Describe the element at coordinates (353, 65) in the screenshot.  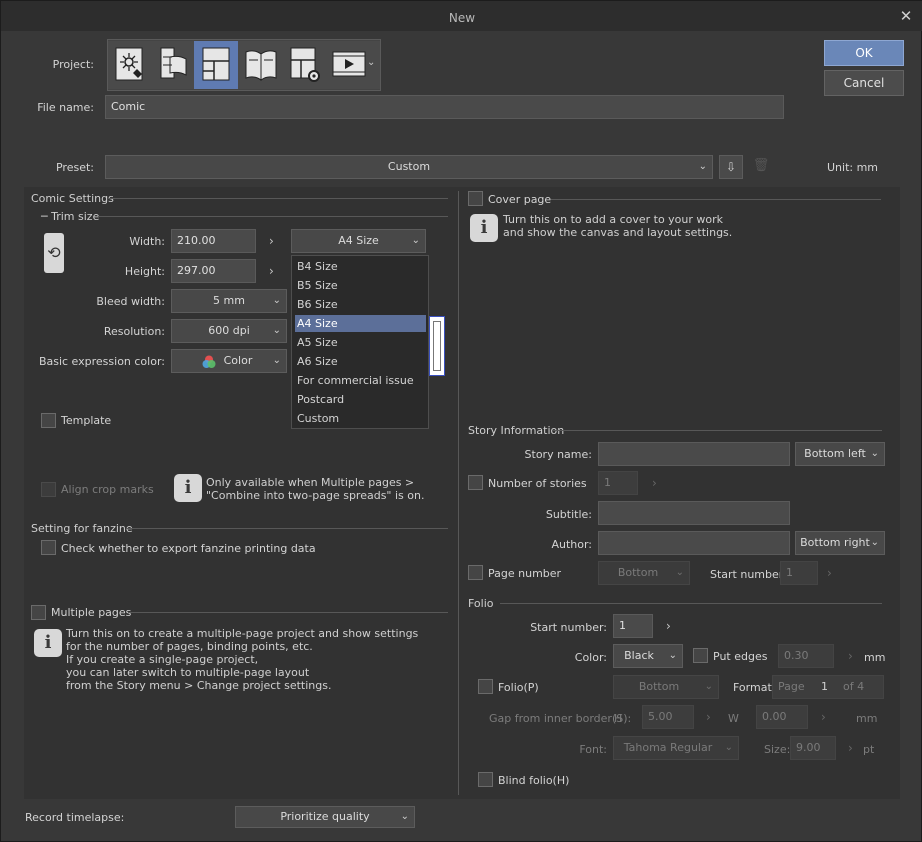
I see `project-type-animation: ⌄` at that location.